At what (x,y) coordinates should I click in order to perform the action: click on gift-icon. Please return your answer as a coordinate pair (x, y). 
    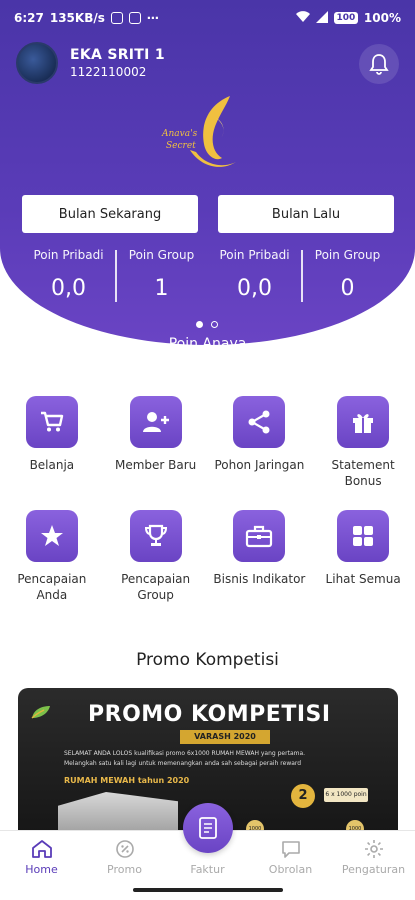
    Looking at the image, I should click on (363, 422).